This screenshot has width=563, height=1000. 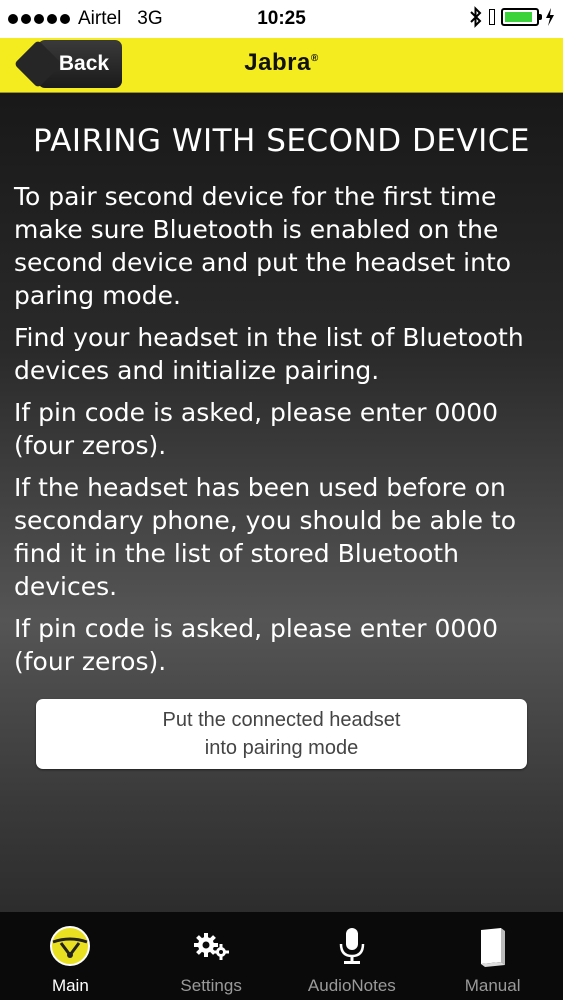 I want to click on tab-manual-label: Manual, so click(x=492, y=985).